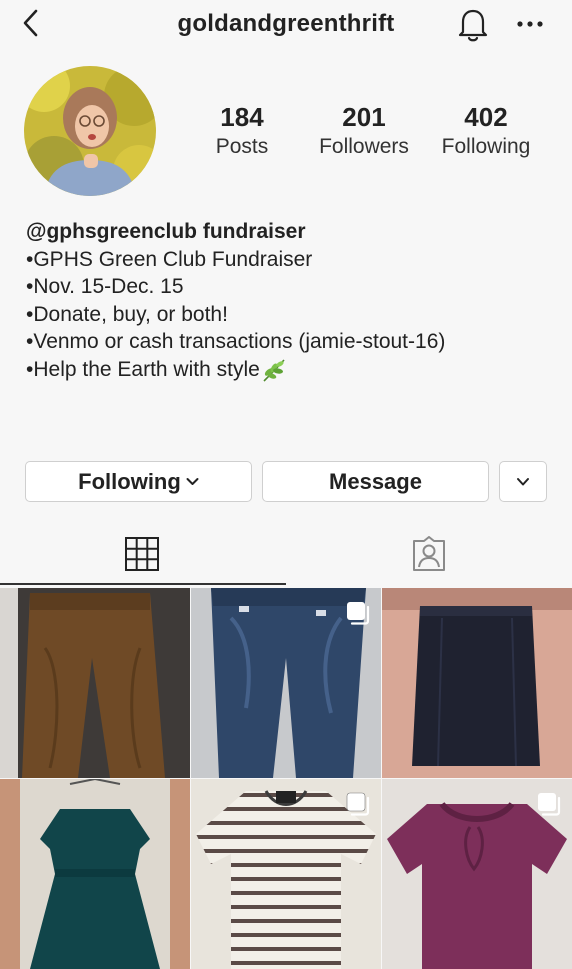 This screenshot has width=572, height=969. I want to click on suggested-accounts-button, so click(523, 481).